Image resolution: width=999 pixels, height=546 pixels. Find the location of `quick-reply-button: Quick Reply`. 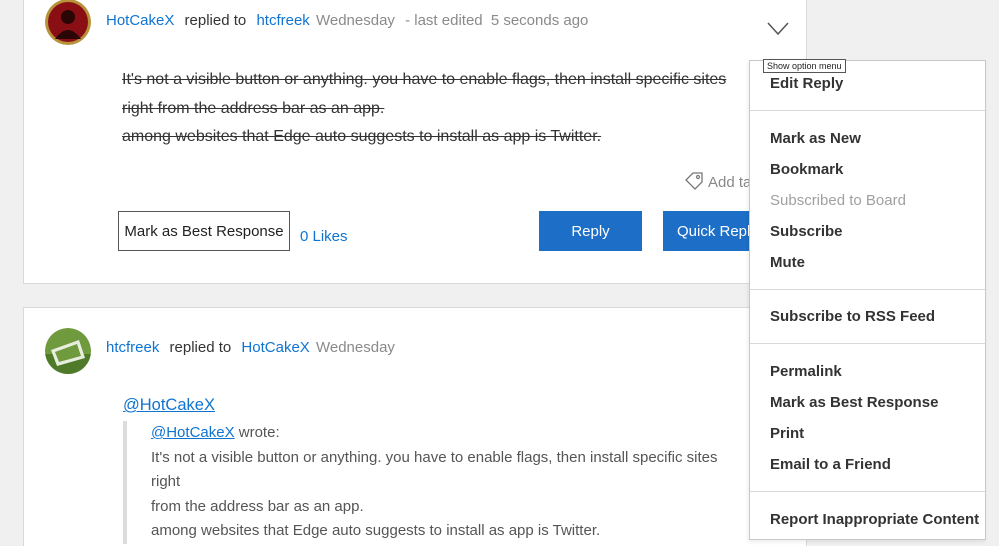

quick-reply-button: Quick Reply is located at coordinates (713, 231).